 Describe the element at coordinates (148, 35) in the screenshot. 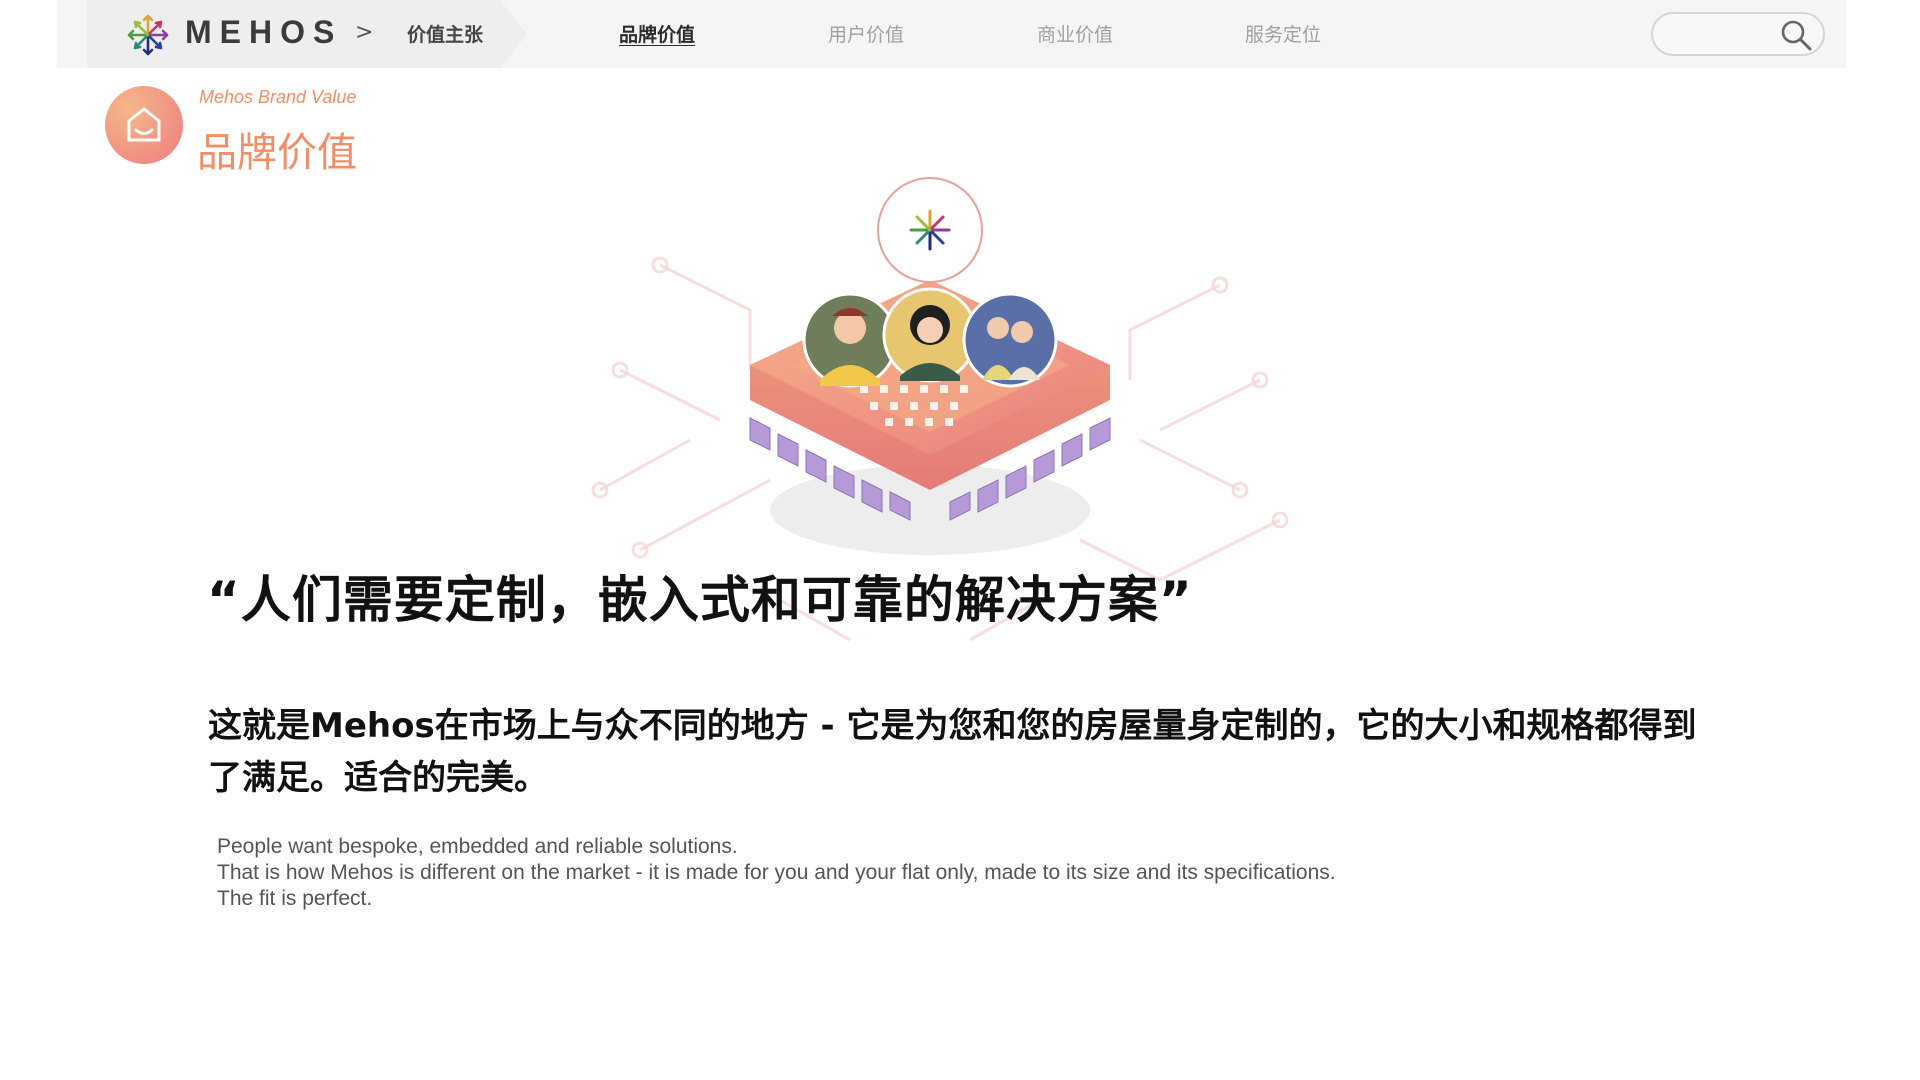

I see `mehos-logo-icon` at that location.